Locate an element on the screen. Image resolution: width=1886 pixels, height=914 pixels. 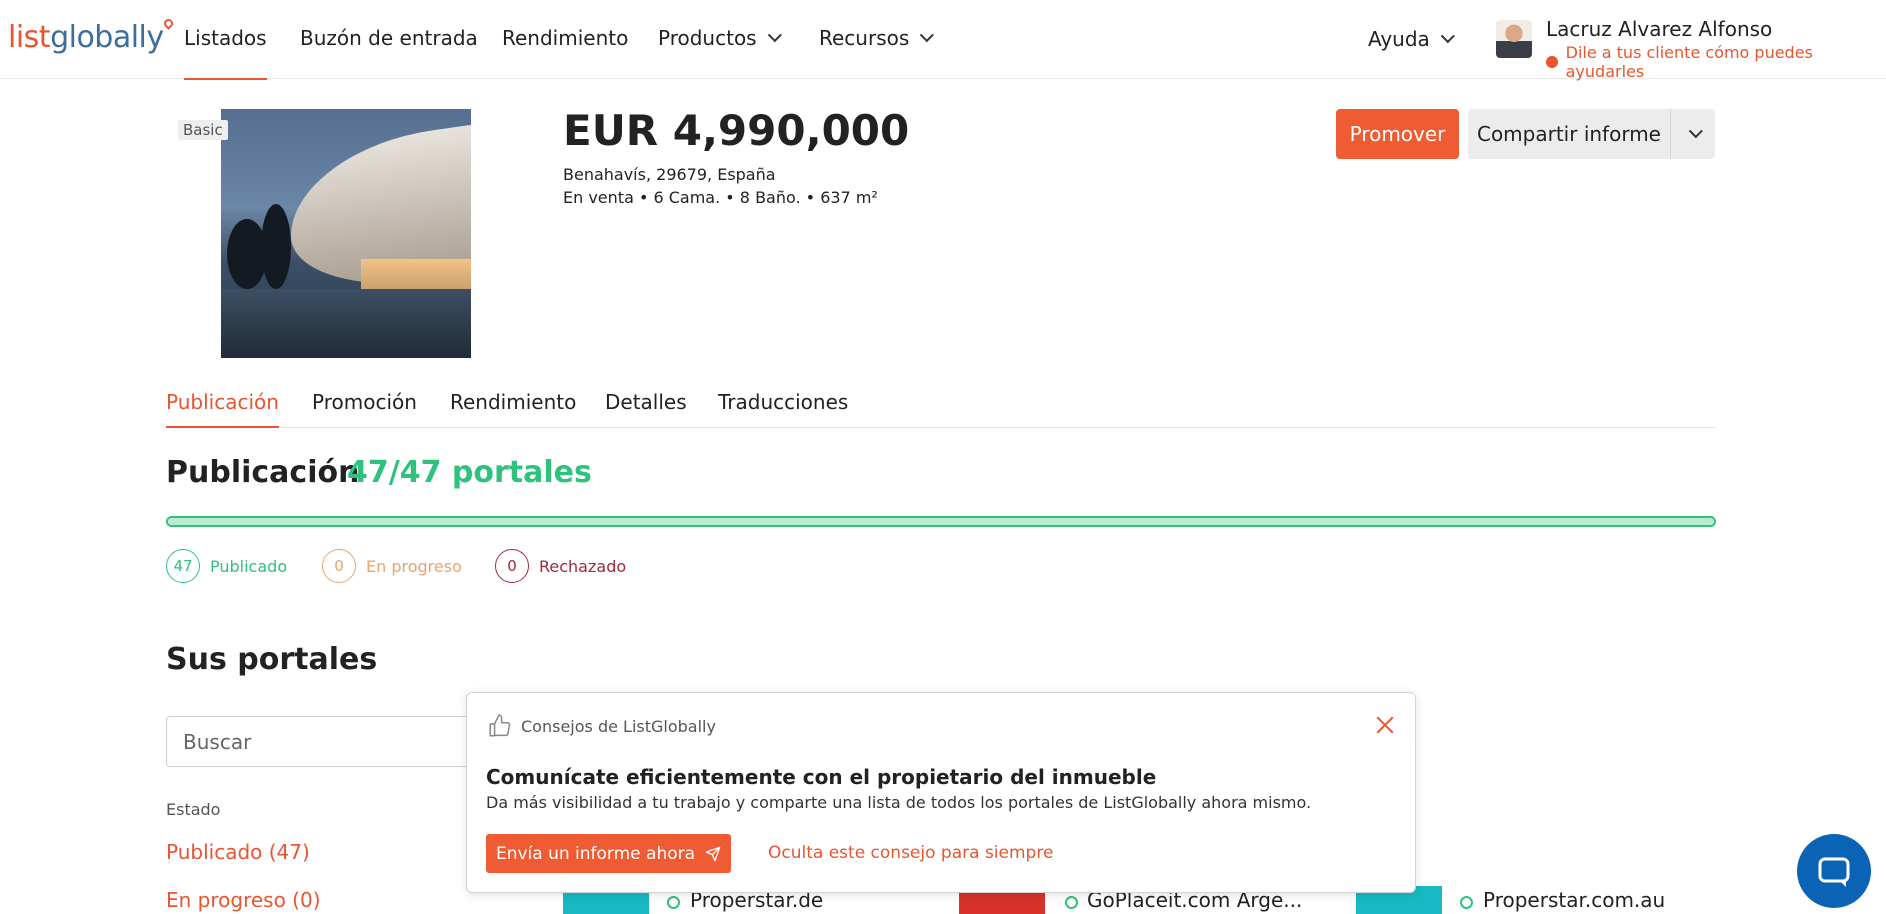
publication-progress-bar is located at coordinates (941, 521).